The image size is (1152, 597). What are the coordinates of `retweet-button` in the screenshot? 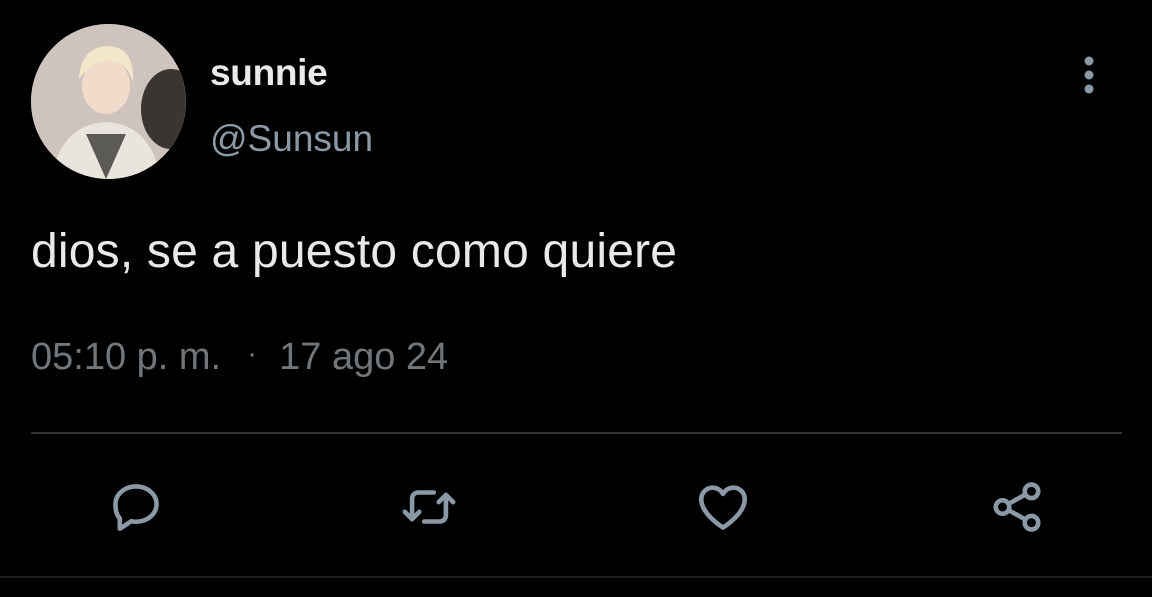 It's located at (429, 507).